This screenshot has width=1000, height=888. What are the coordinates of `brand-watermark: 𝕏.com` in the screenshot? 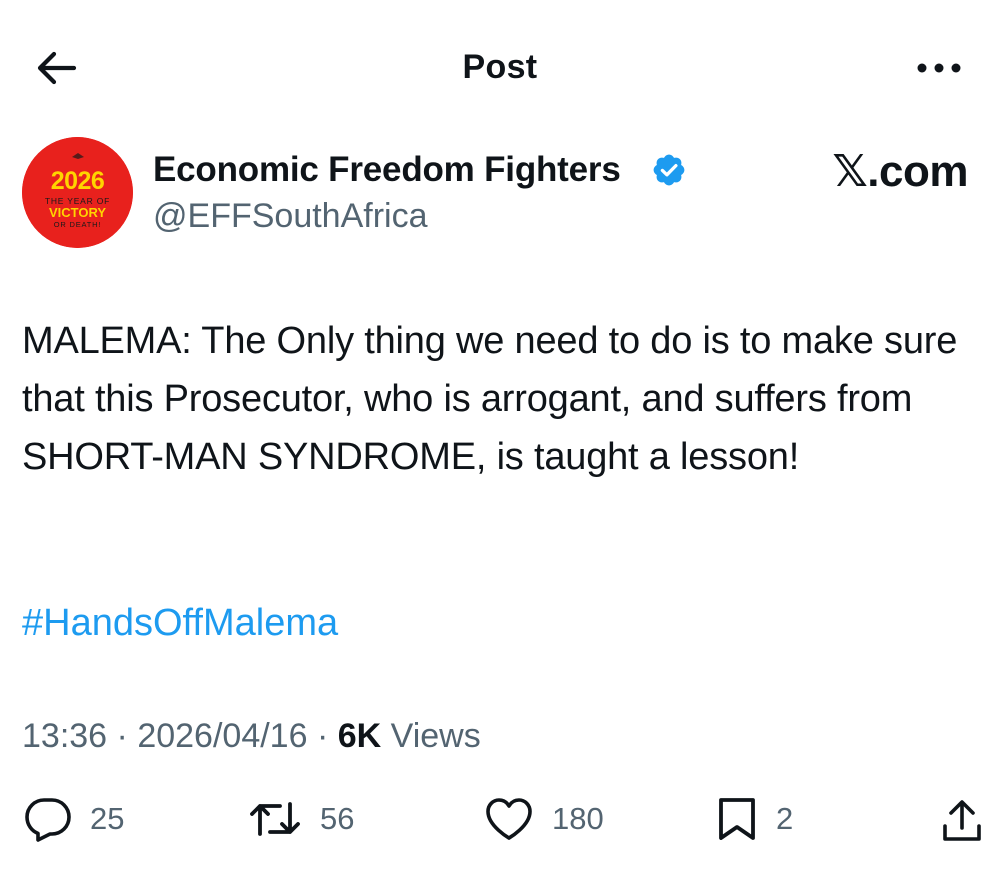 It's located at (900, 171).